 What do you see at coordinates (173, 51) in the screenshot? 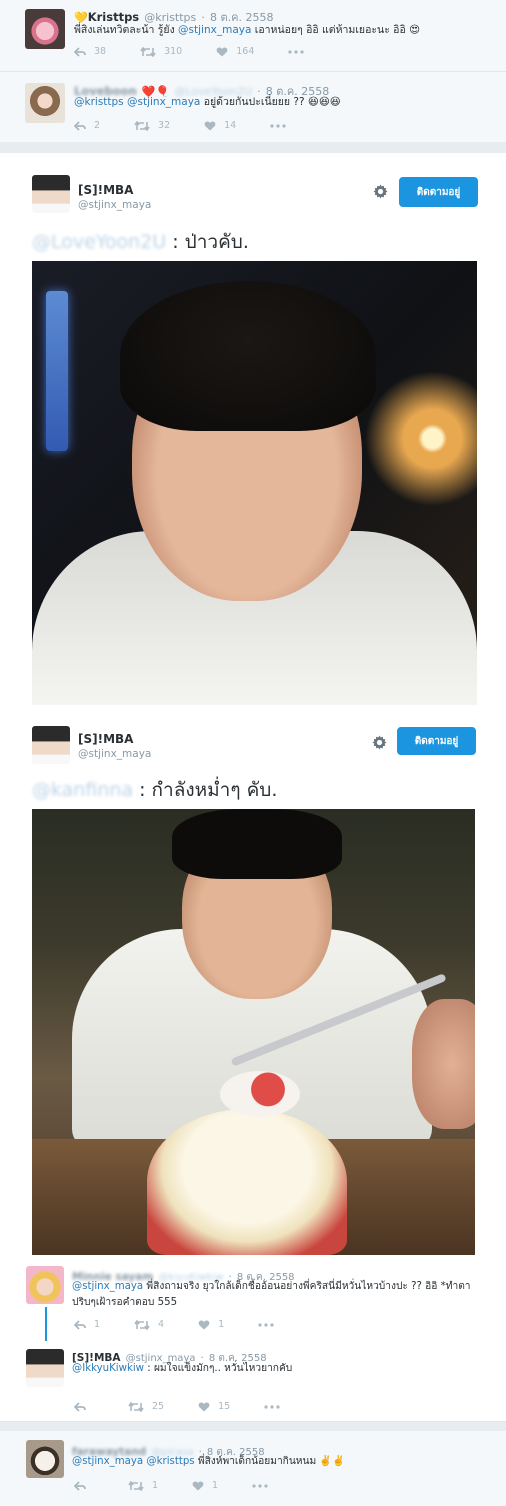
I see `retweet-count: 310` at bounding box center [173, 51].